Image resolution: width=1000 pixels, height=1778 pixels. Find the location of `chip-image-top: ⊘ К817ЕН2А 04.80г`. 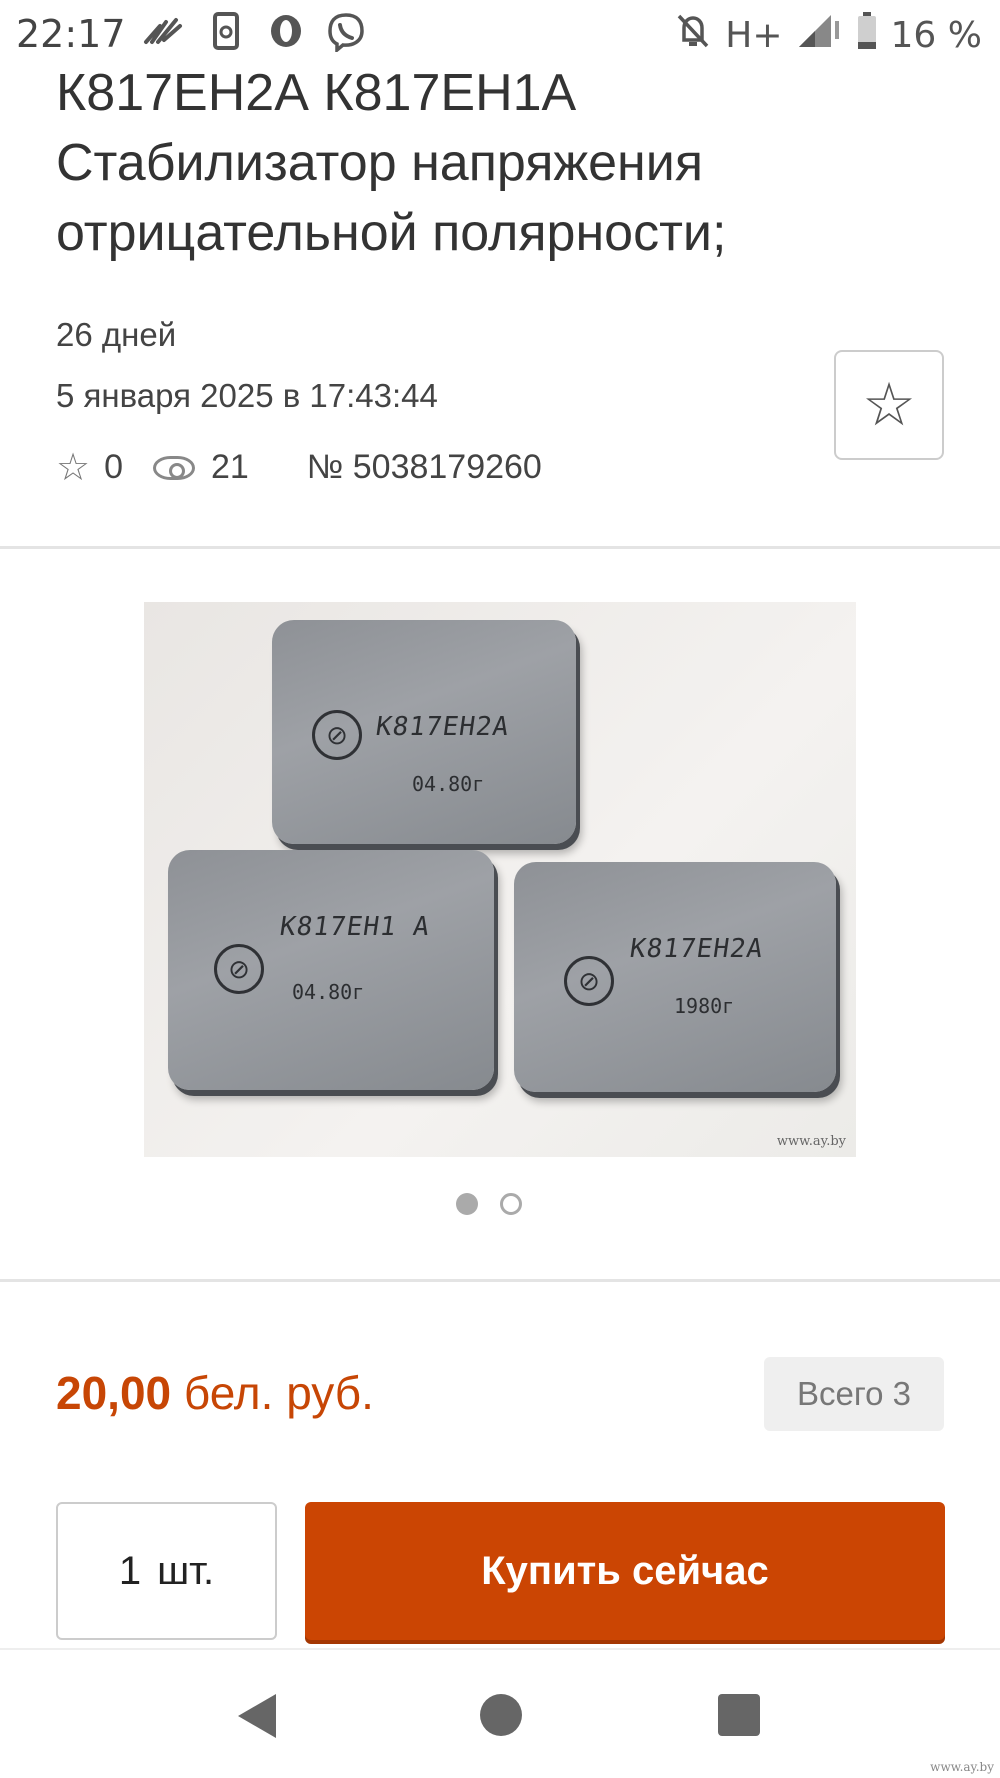

chip-image-top: ⊘ К817ЕН2А 04.80г is located at coordinates (424, 732).